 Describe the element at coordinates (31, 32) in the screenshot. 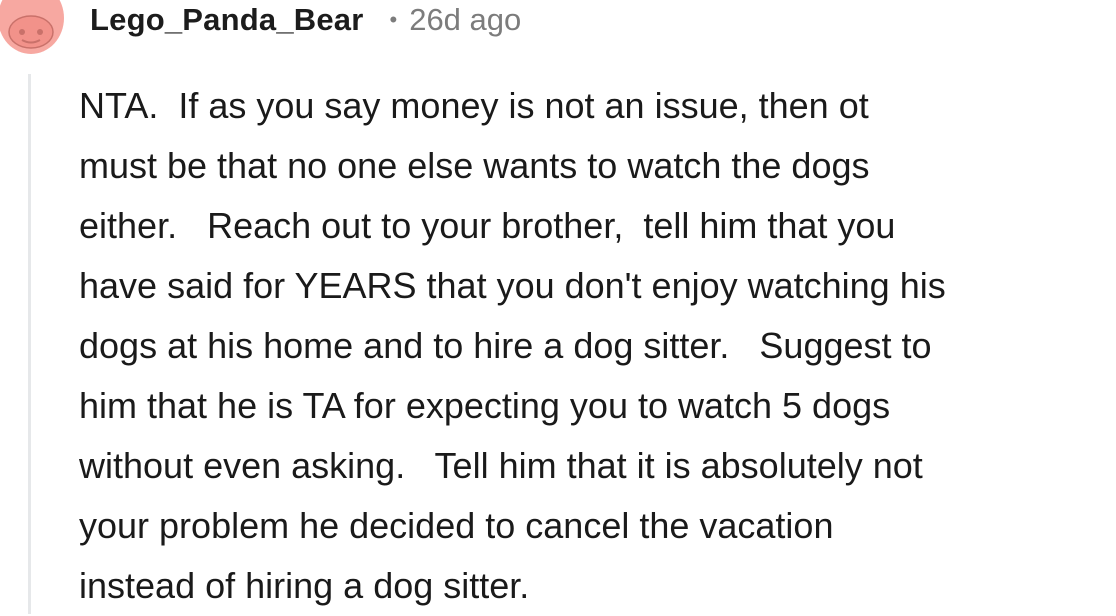

I see `snoo-avatar-icon` at that location.